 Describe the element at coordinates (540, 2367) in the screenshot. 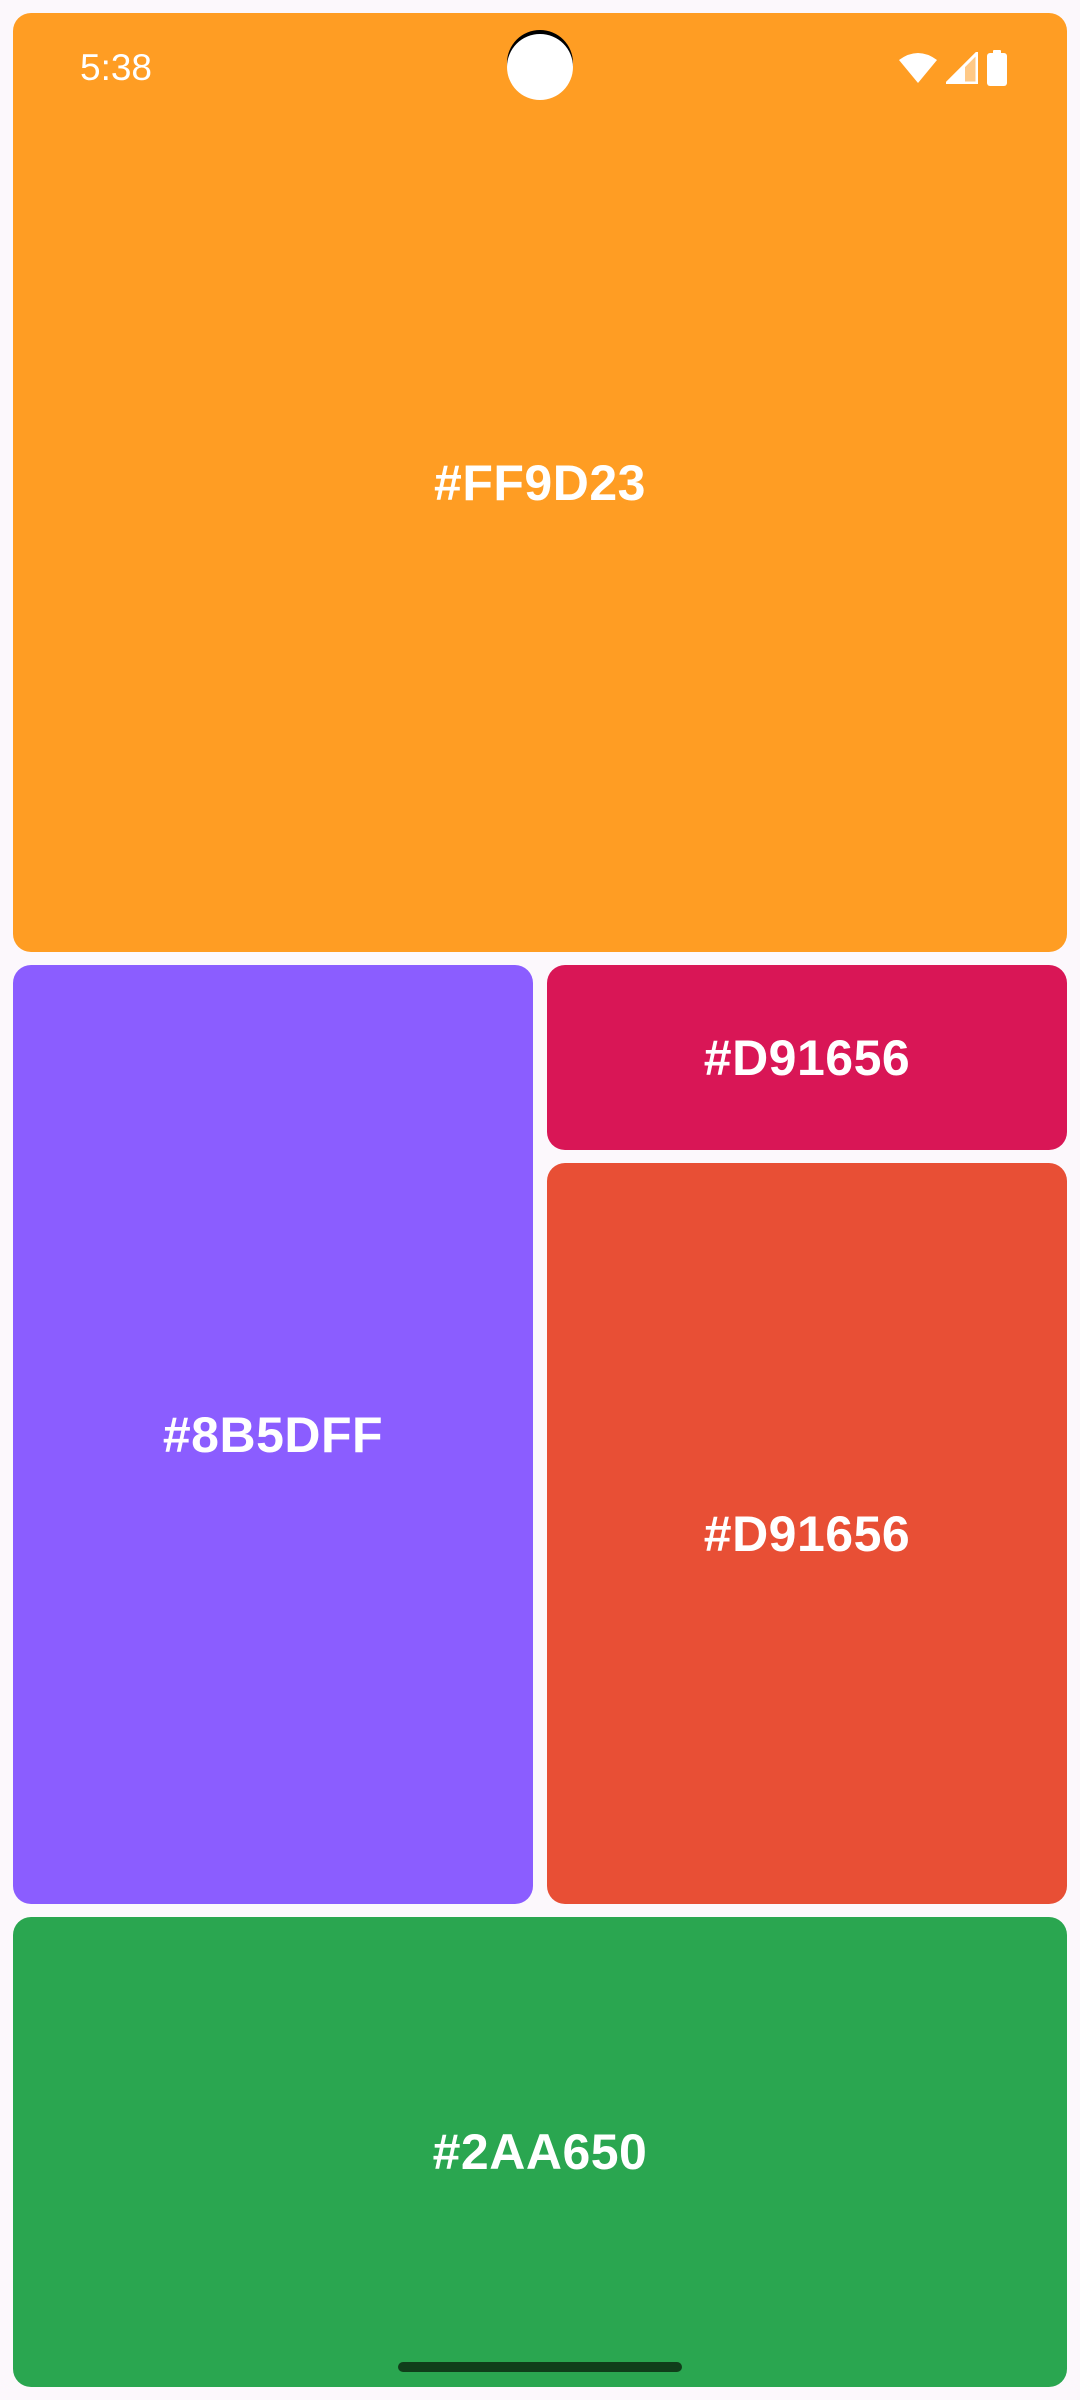

I see `gesture-navigation-bar` at that location.